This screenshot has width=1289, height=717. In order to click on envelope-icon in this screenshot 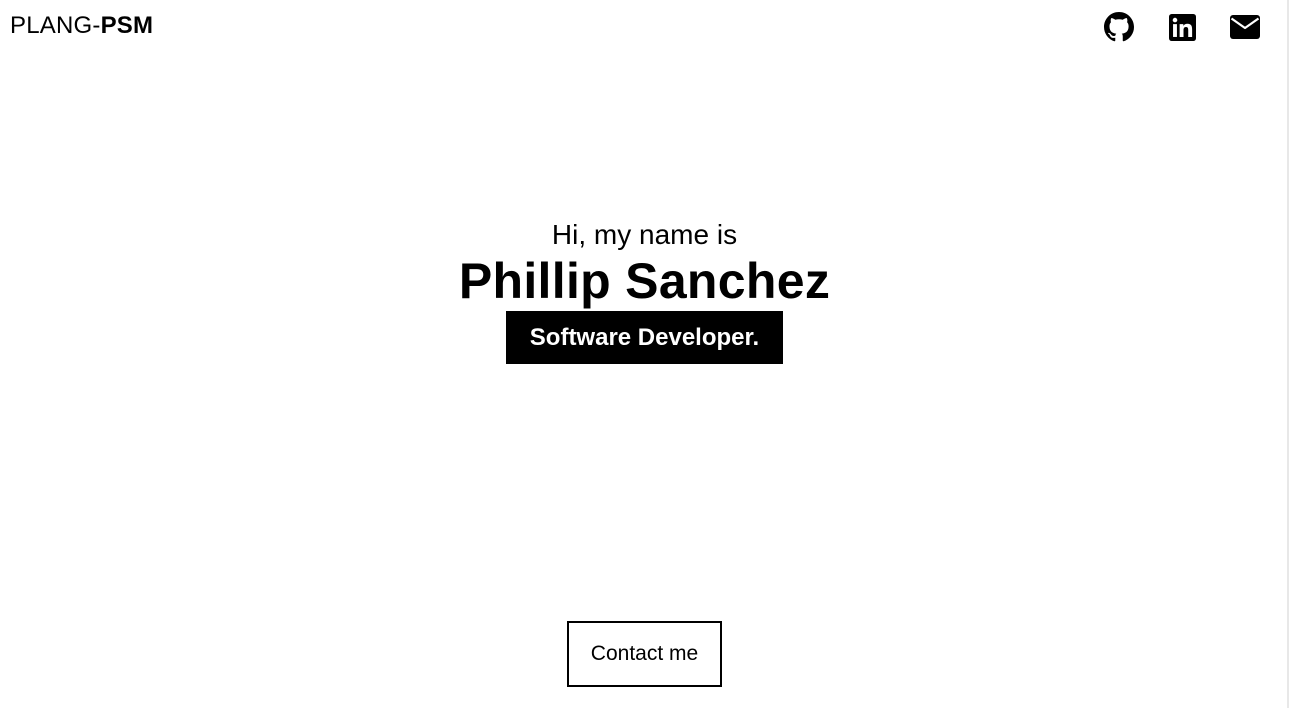, I will do `click(1245, 27)`.